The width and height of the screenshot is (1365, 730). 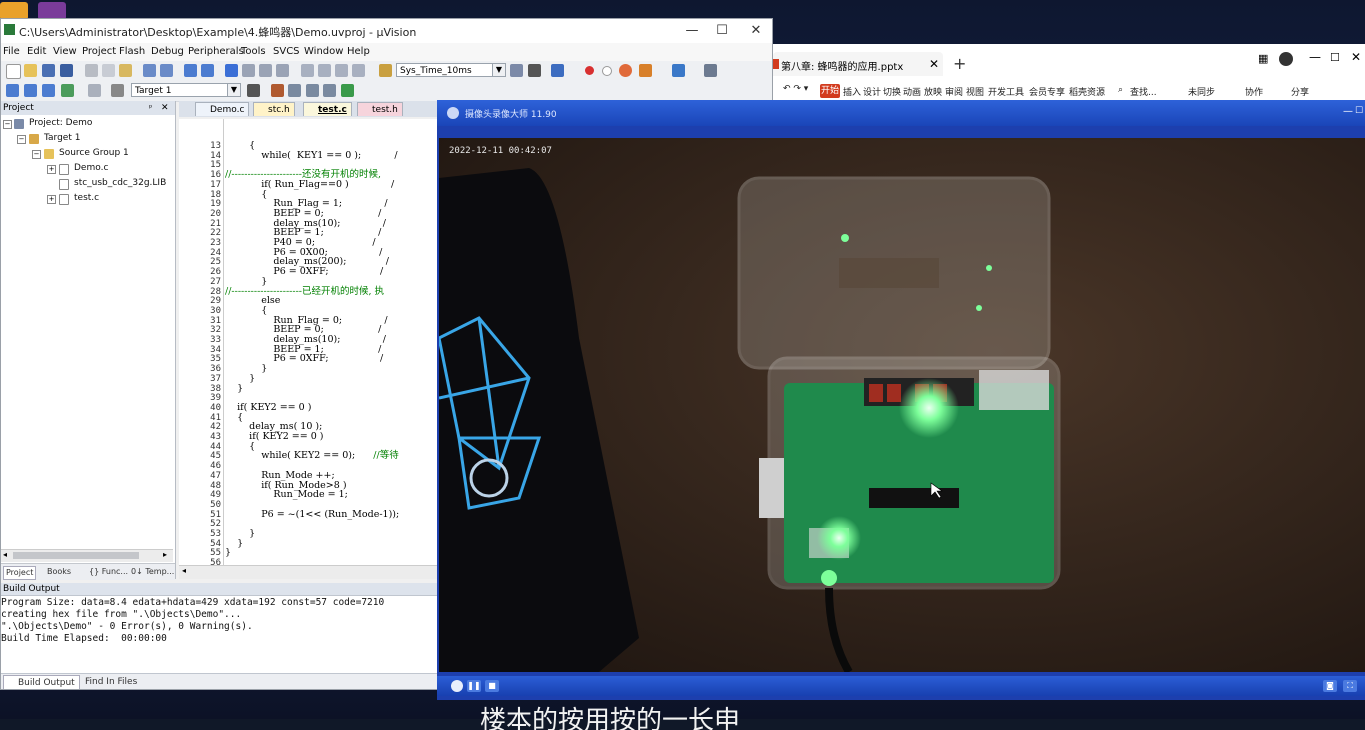 I want to click on select-software-icon, so click(x=312, y=90).